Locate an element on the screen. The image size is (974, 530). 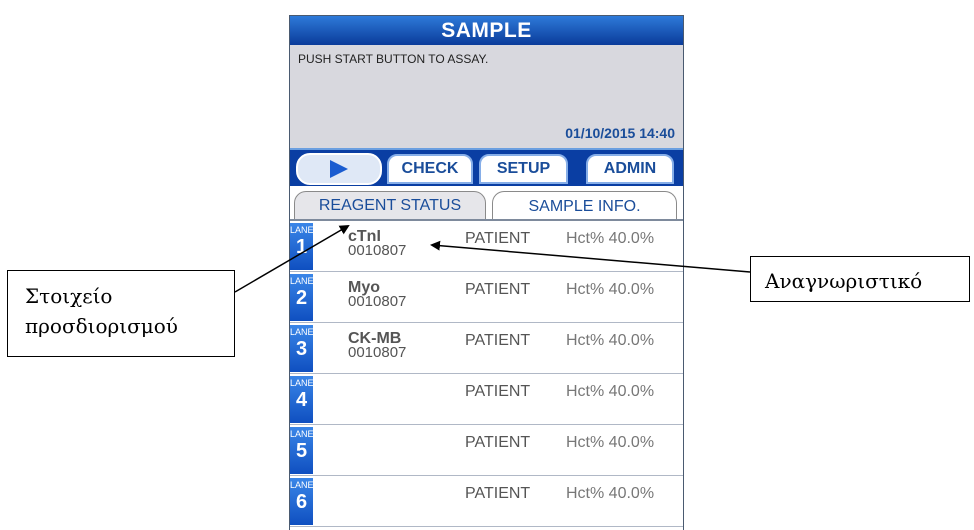
identifier-callout: Αναγνωριστικό is located at coordinates (860, 279).